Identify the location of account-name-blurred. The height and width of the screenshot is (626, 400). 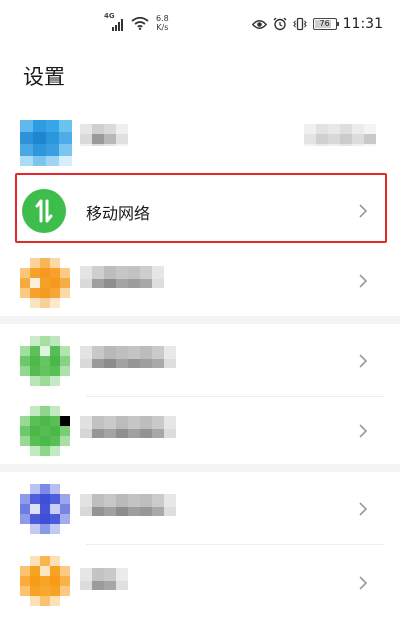
(104, 135).